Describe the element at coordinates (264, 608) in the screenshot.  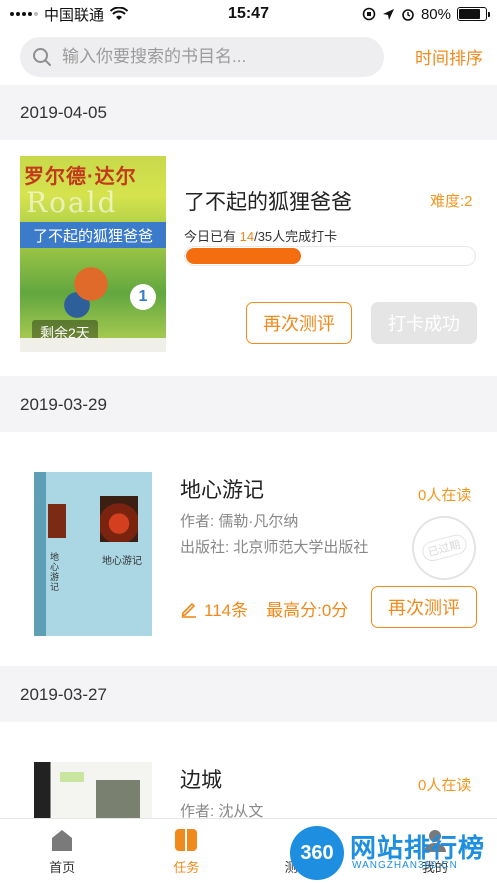
I see `book-stats: 114条 最高分:0分` at that location.